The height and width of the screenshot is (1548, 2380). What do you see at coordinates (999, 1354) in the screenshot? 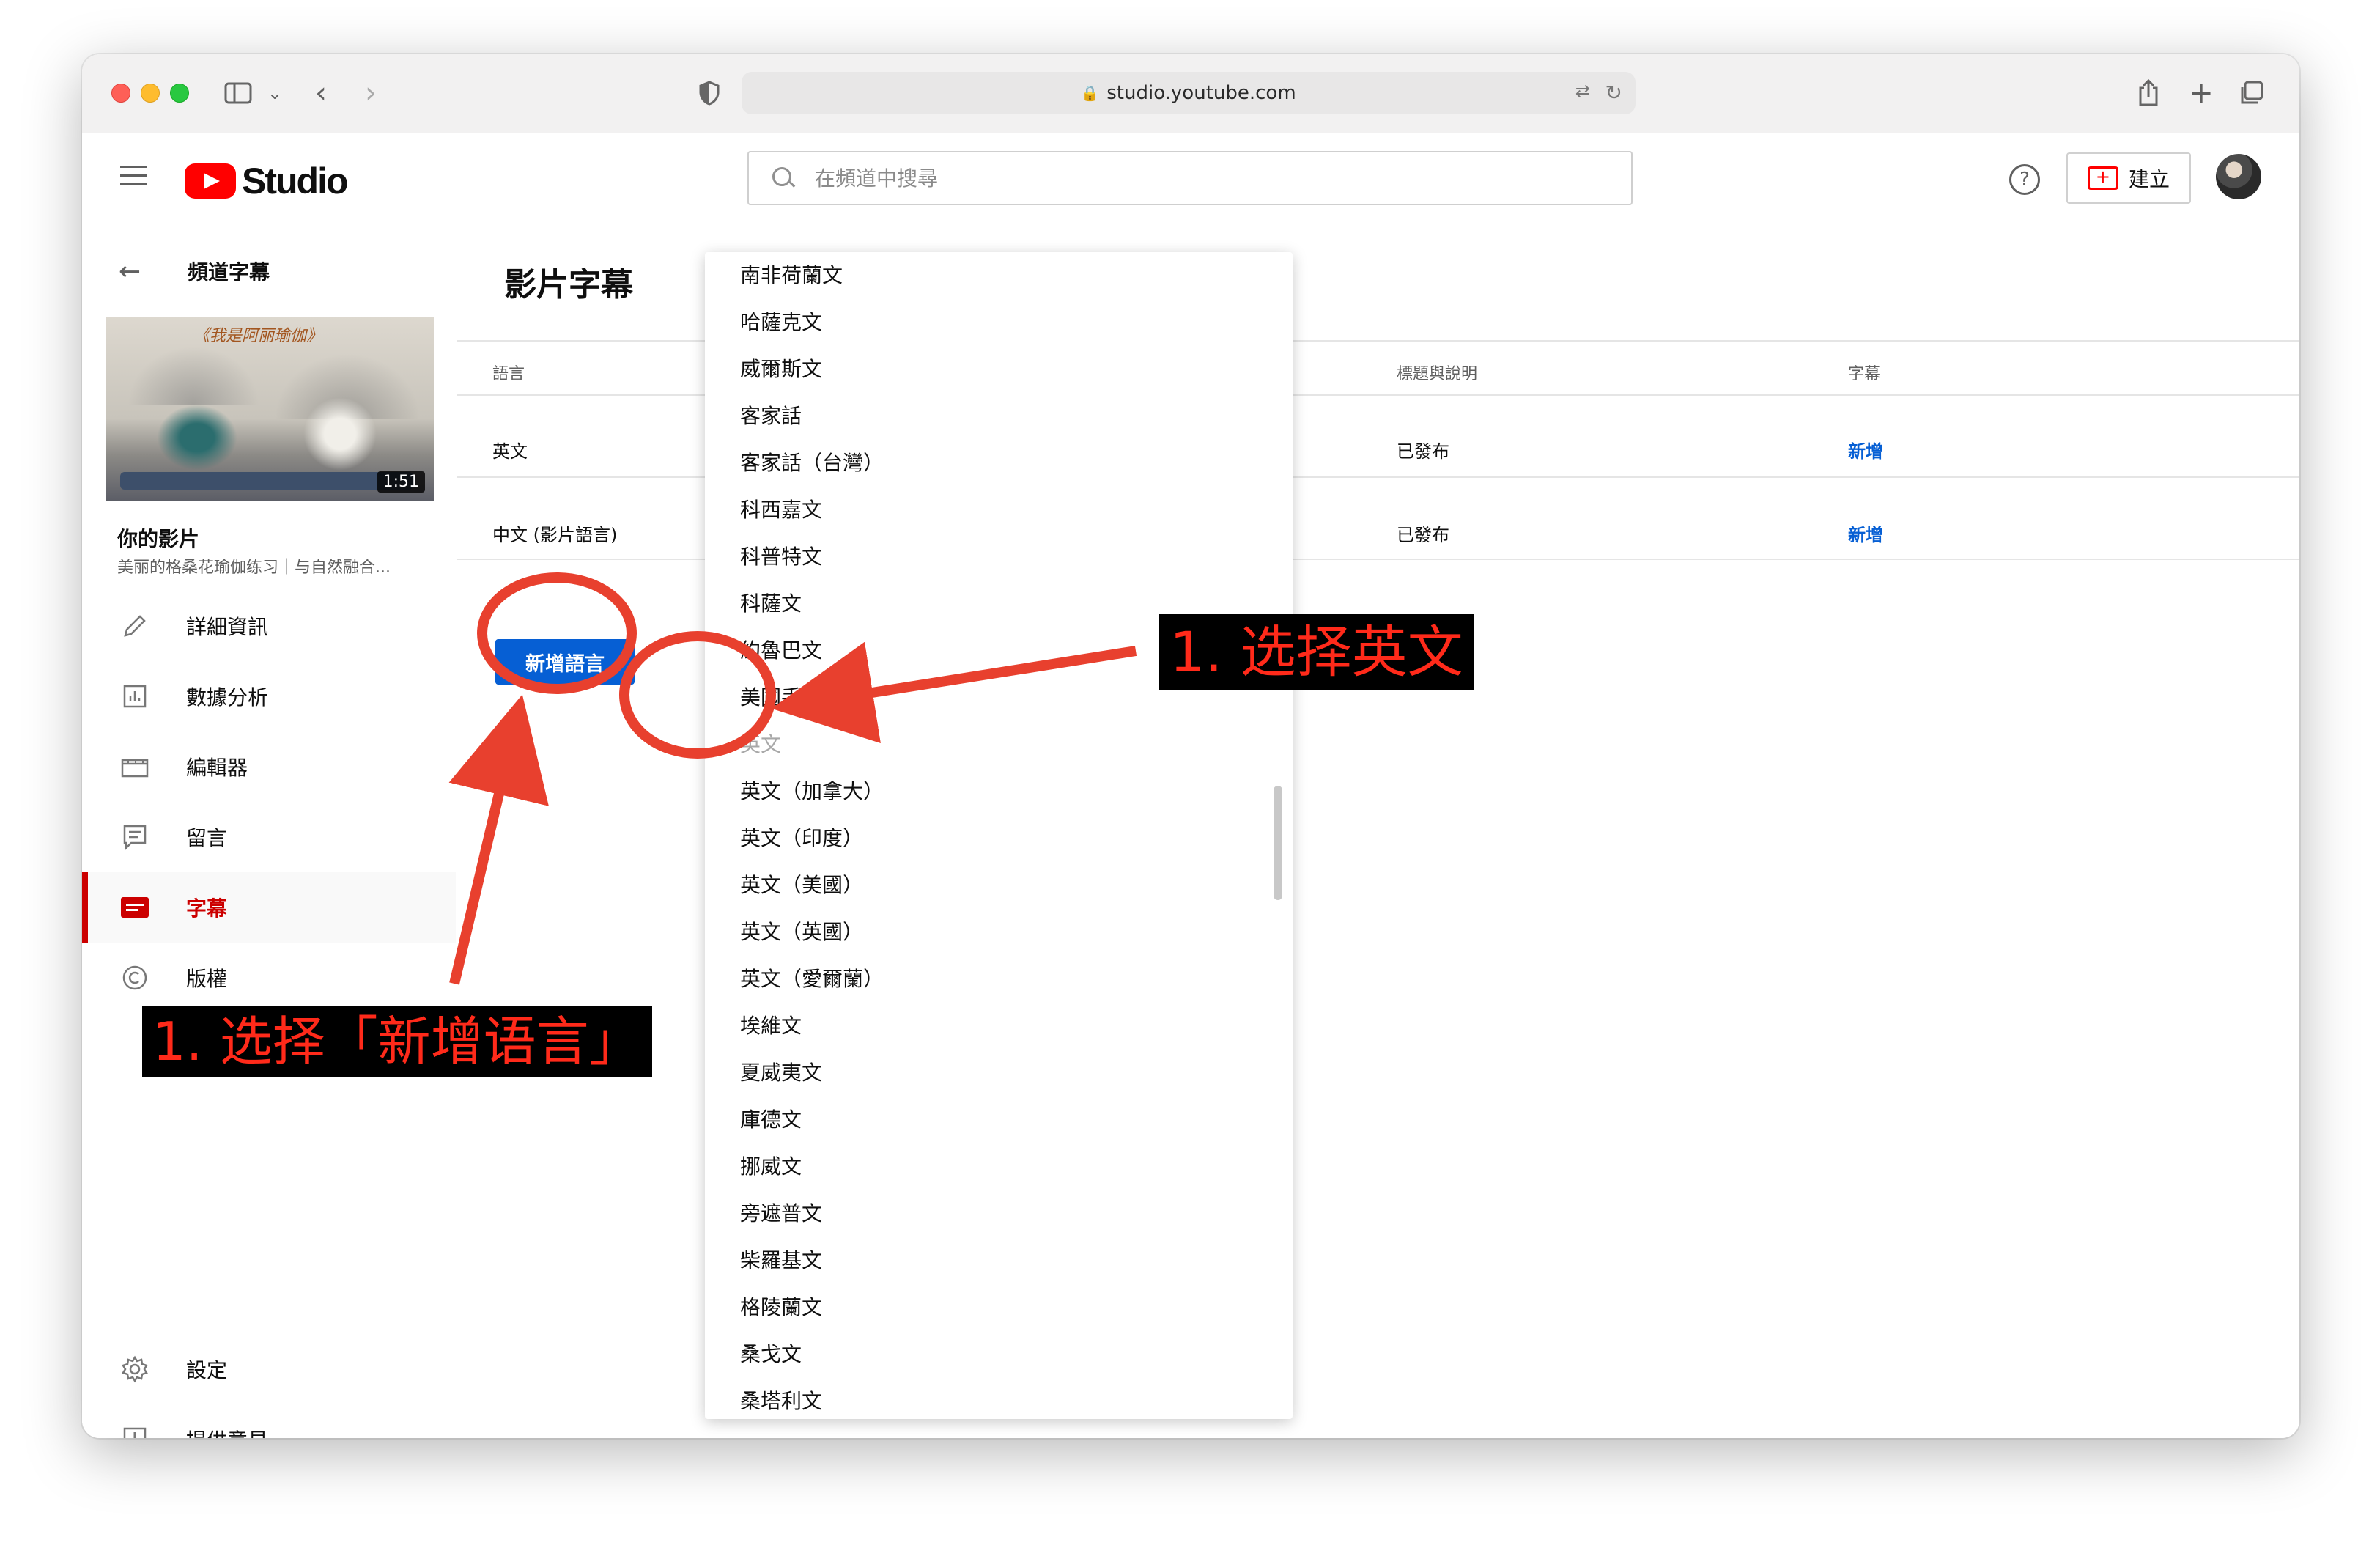
I see `language-option: 桑戈文` at bounding box center [999, 1354].